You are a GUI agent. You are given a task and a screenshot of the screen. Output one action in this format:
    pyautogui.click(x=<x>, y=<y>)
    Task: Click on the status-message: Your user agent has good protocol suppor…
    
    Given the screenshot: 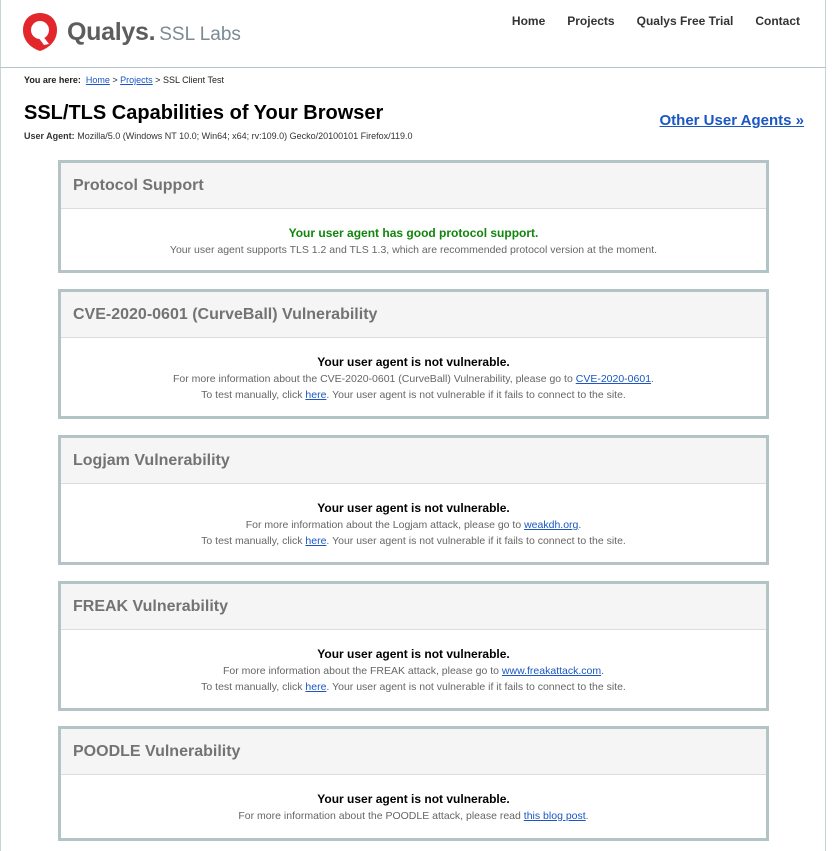 What is the action you would take?
    pyautogui.click(x=413, y=233)
    